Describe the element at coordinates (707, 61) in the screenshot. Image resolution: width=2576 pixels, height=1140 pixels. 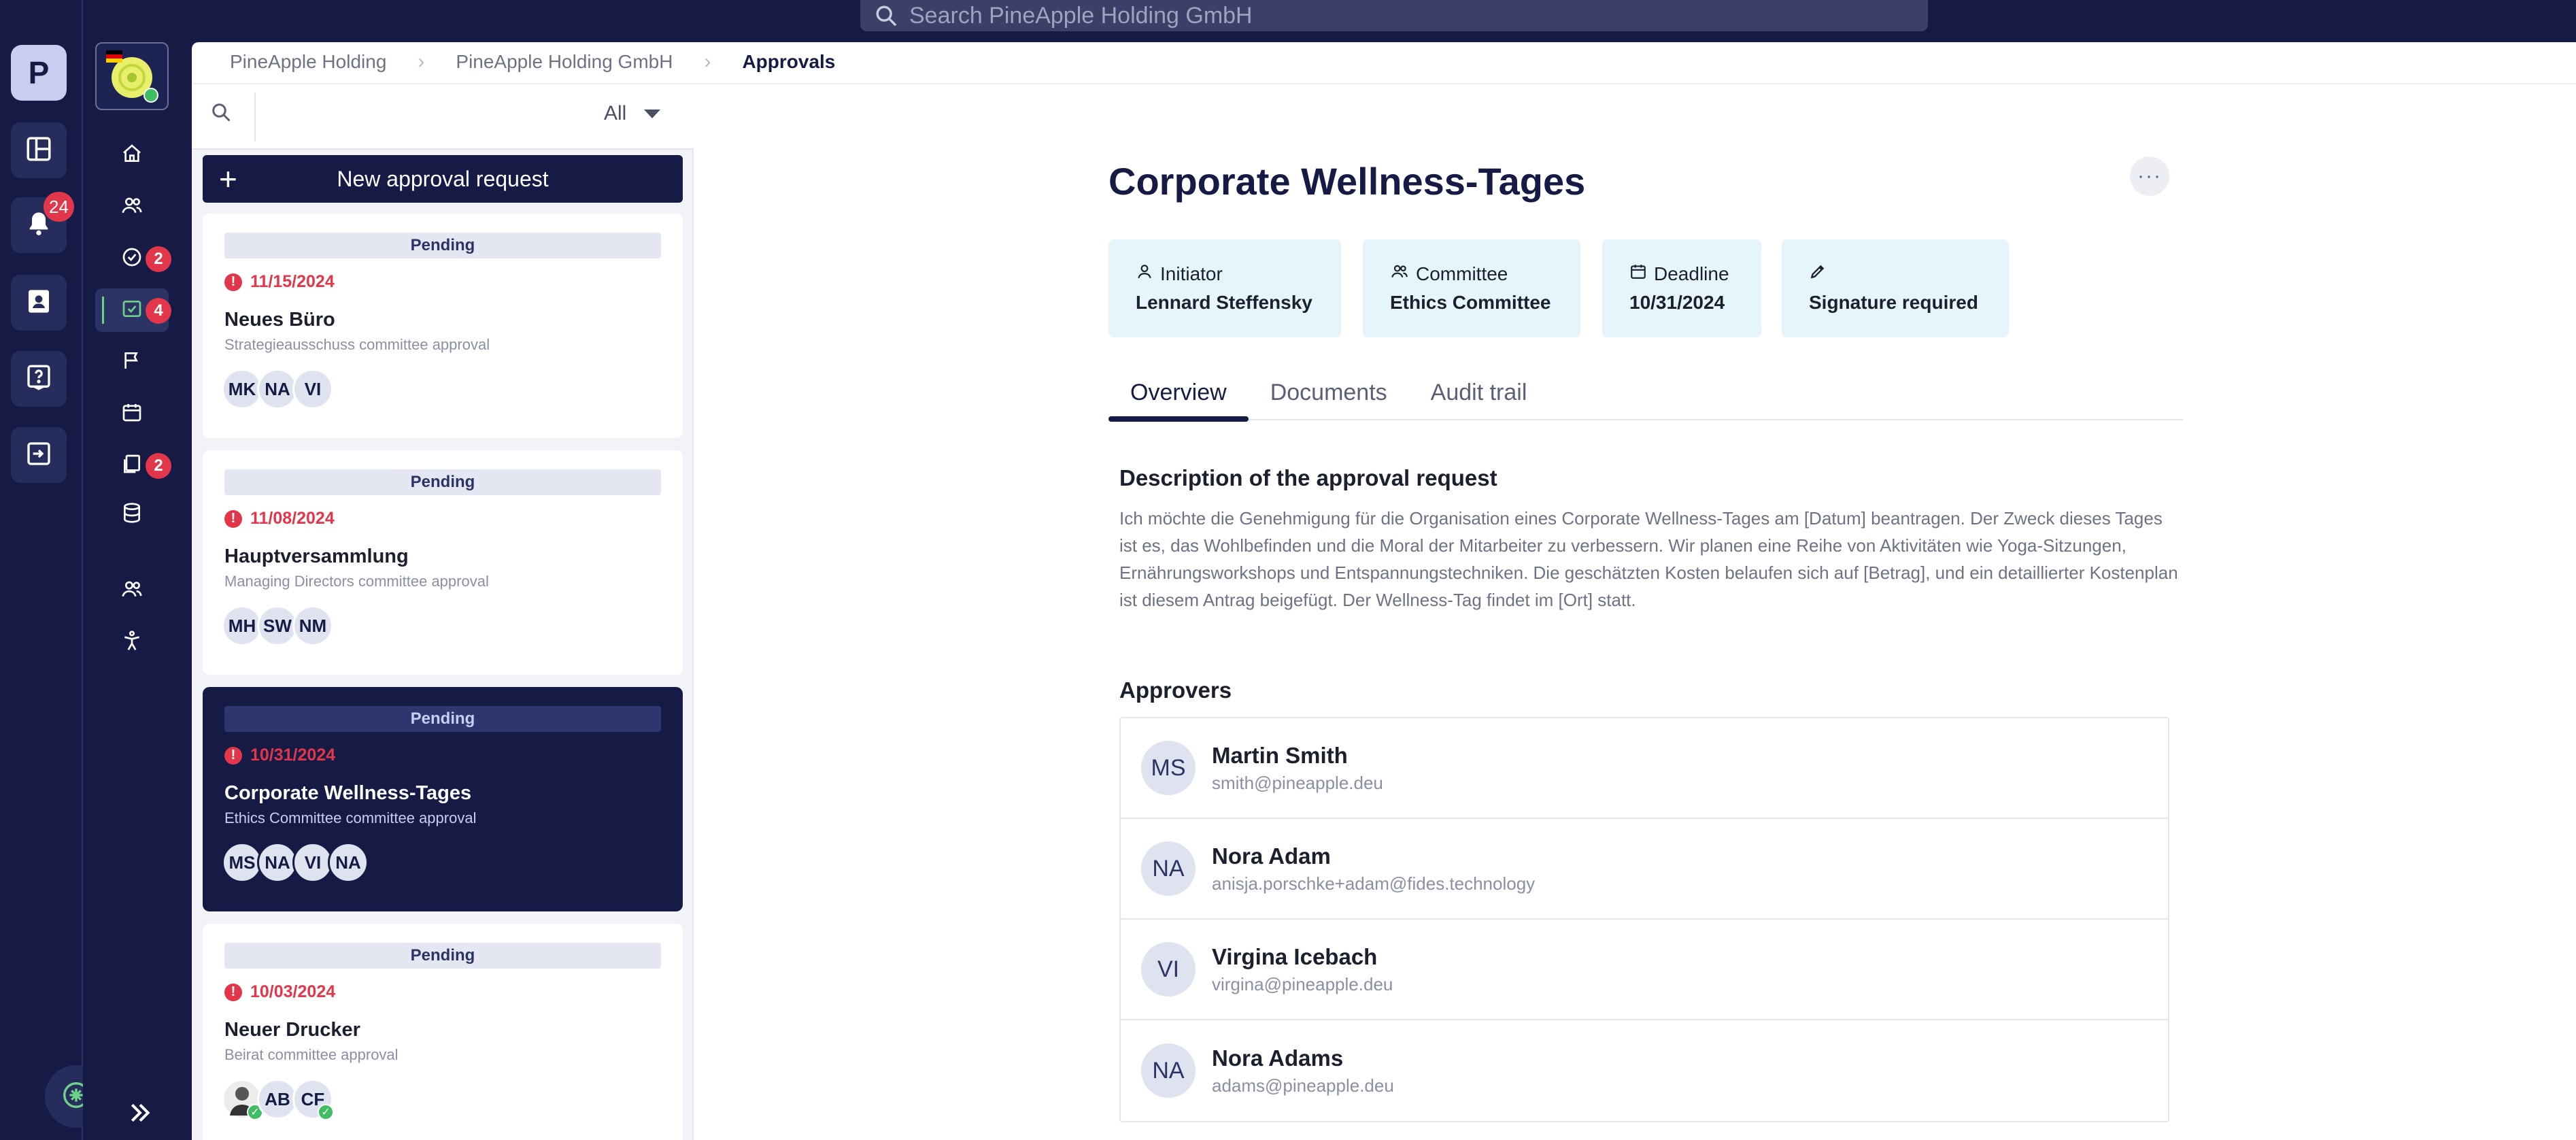
I see `chevron-right-icon: ›` at that location.